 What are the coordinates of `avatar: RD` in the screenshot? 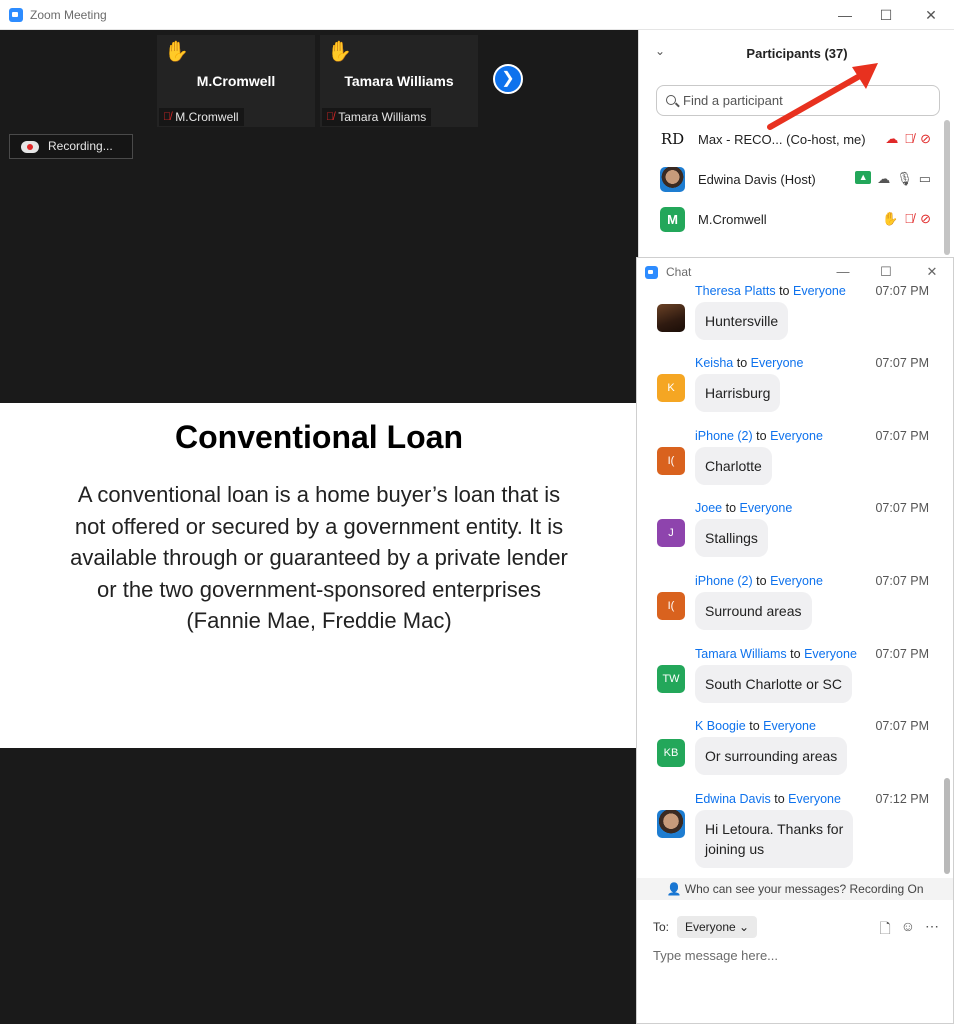 It's located at (672, 139).